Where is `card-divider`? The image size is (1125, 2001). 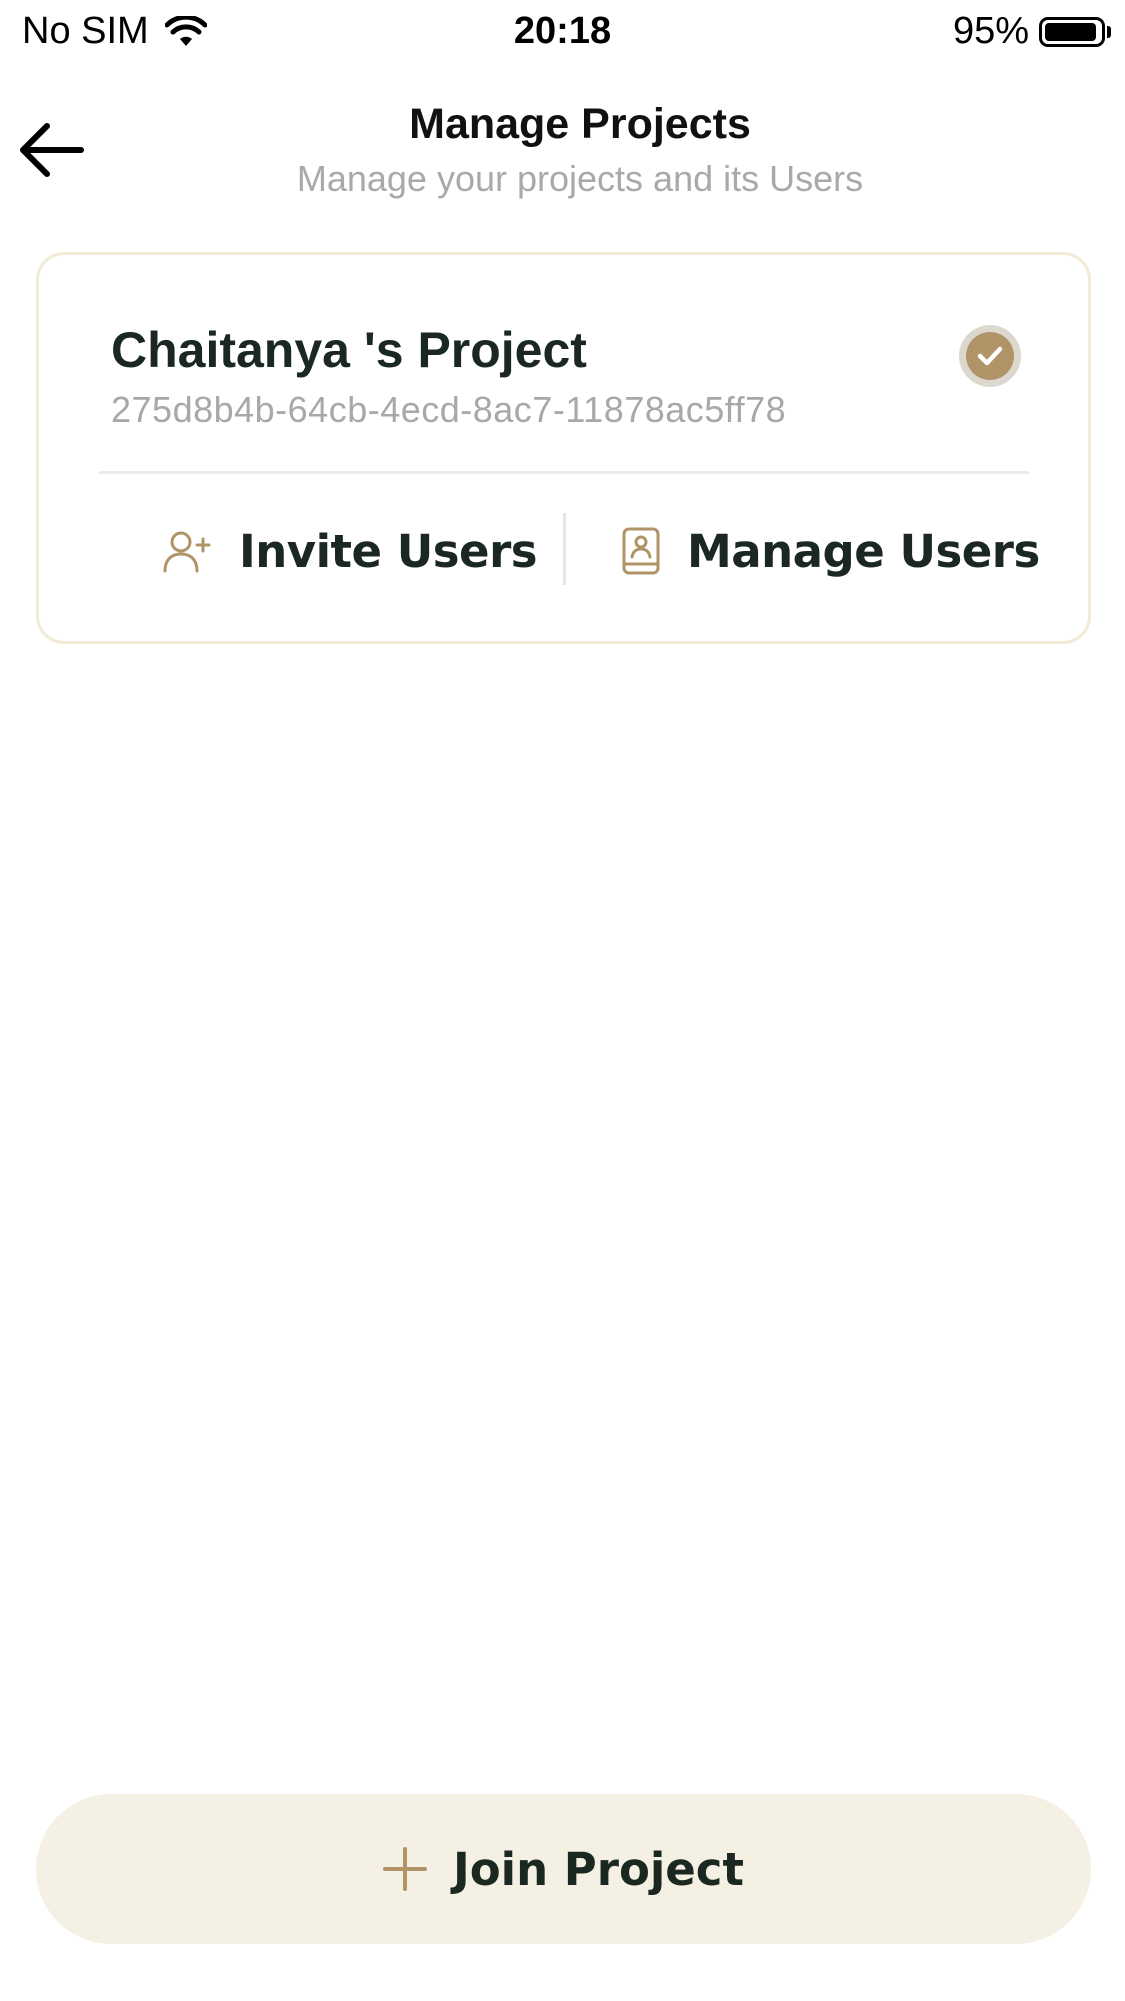 card-divider is located at coordinates (564, 472).